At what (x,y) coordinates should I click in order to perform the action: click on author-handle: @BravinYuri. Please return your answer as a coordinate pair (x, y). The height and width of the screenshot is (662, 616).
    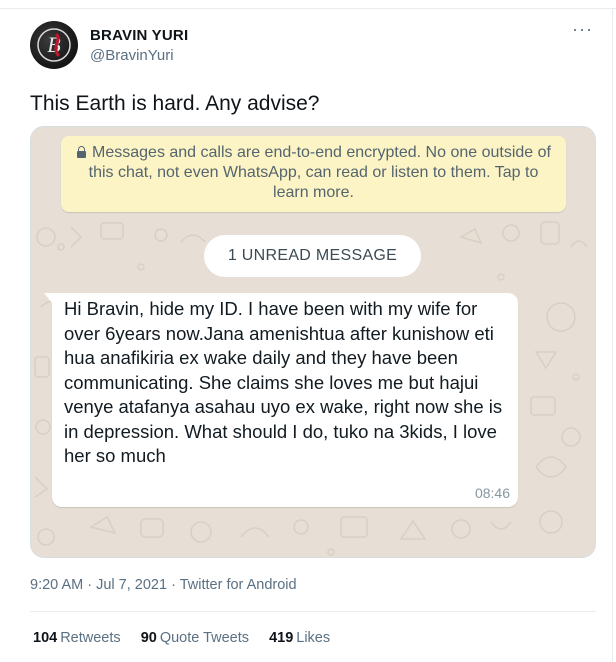
    Looking at the image, I should click on (132, 55).